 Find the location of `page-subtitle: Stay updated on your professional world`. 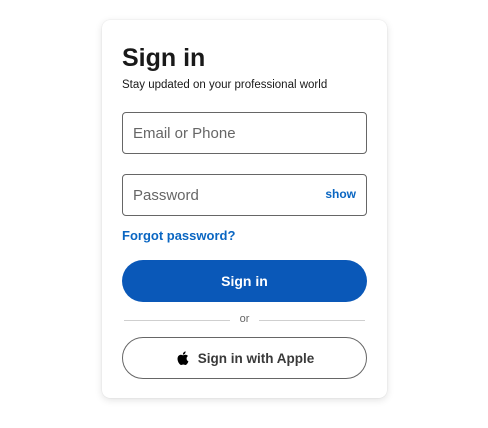

page-subtitle: Stay updated on your professional world is located at coordinates (225, 85).